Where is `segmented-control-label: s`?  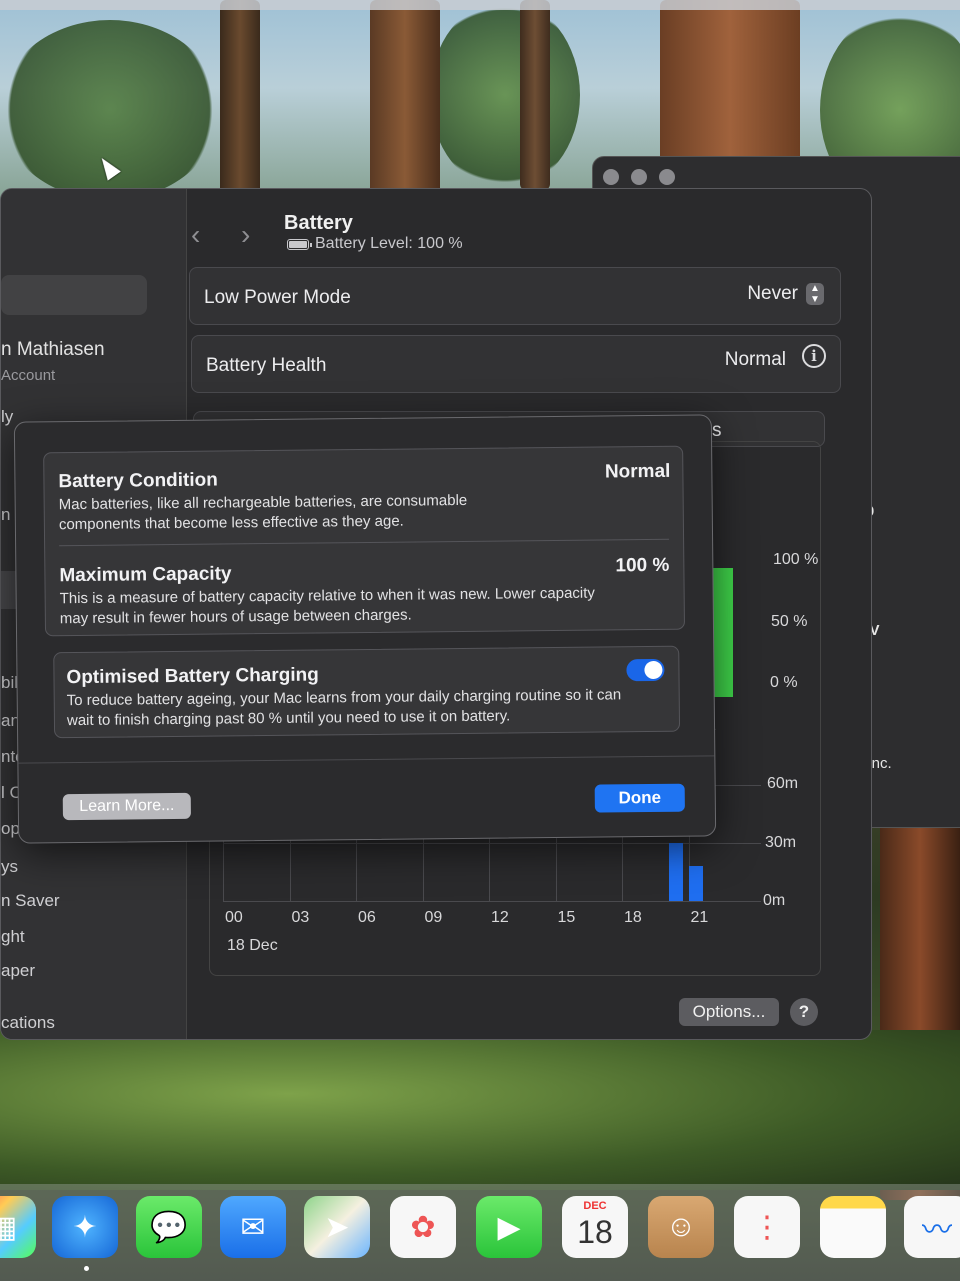
segmented-control-label: s is located at coordinates (717, 430).